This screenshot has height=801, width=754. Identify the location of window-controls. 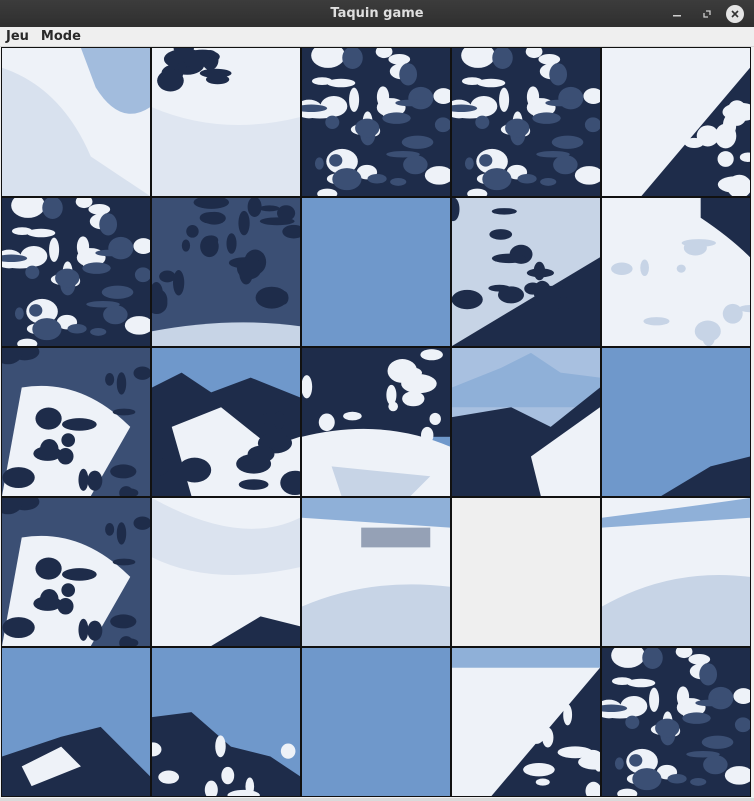
(705, 13).